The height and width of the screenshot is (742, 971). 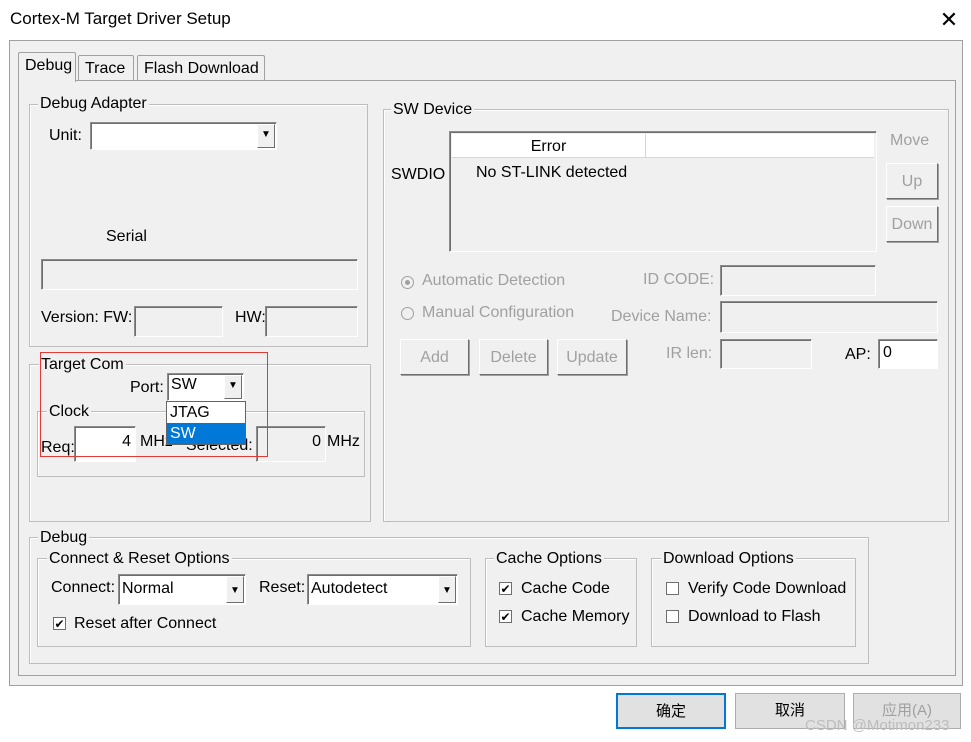 I want to click on list-header-blank, so click(x=760, y=146).